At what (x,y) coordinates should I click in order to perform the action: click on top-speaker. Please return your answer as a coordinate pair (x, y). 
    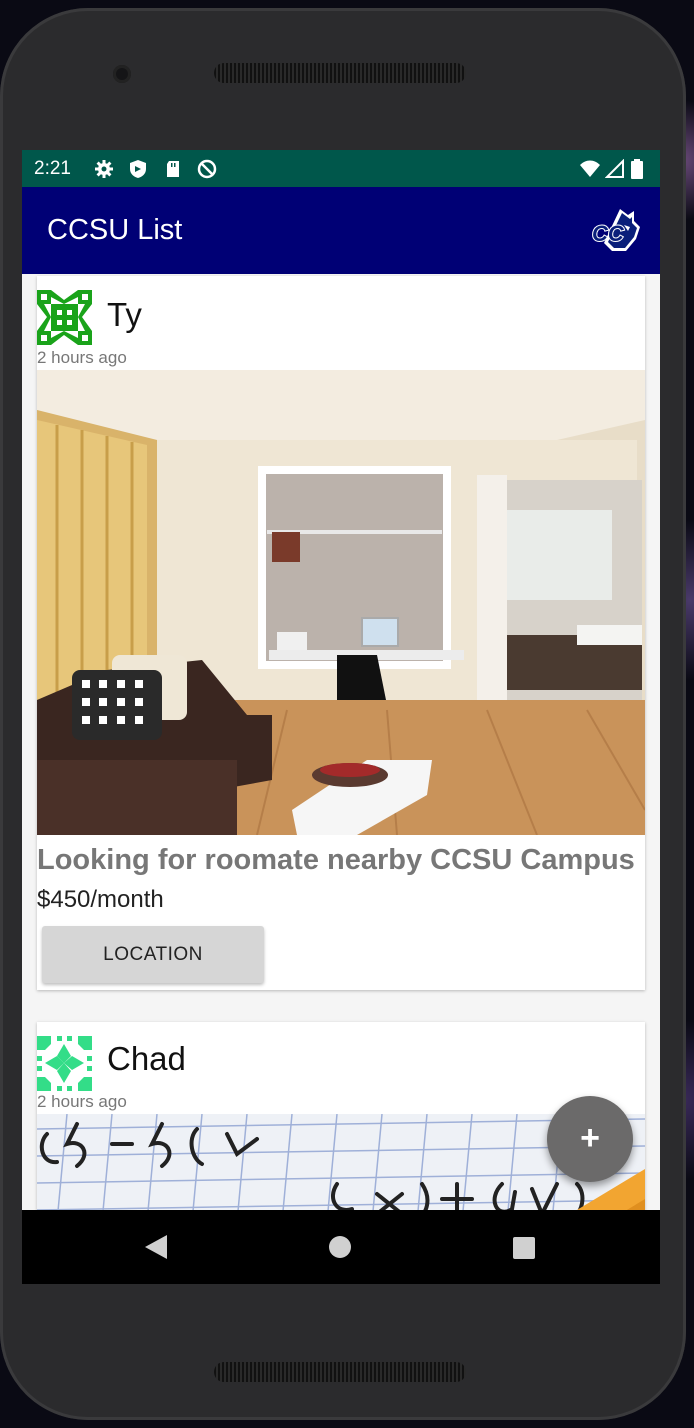
    Looking at the image, I should click on (340, 73).